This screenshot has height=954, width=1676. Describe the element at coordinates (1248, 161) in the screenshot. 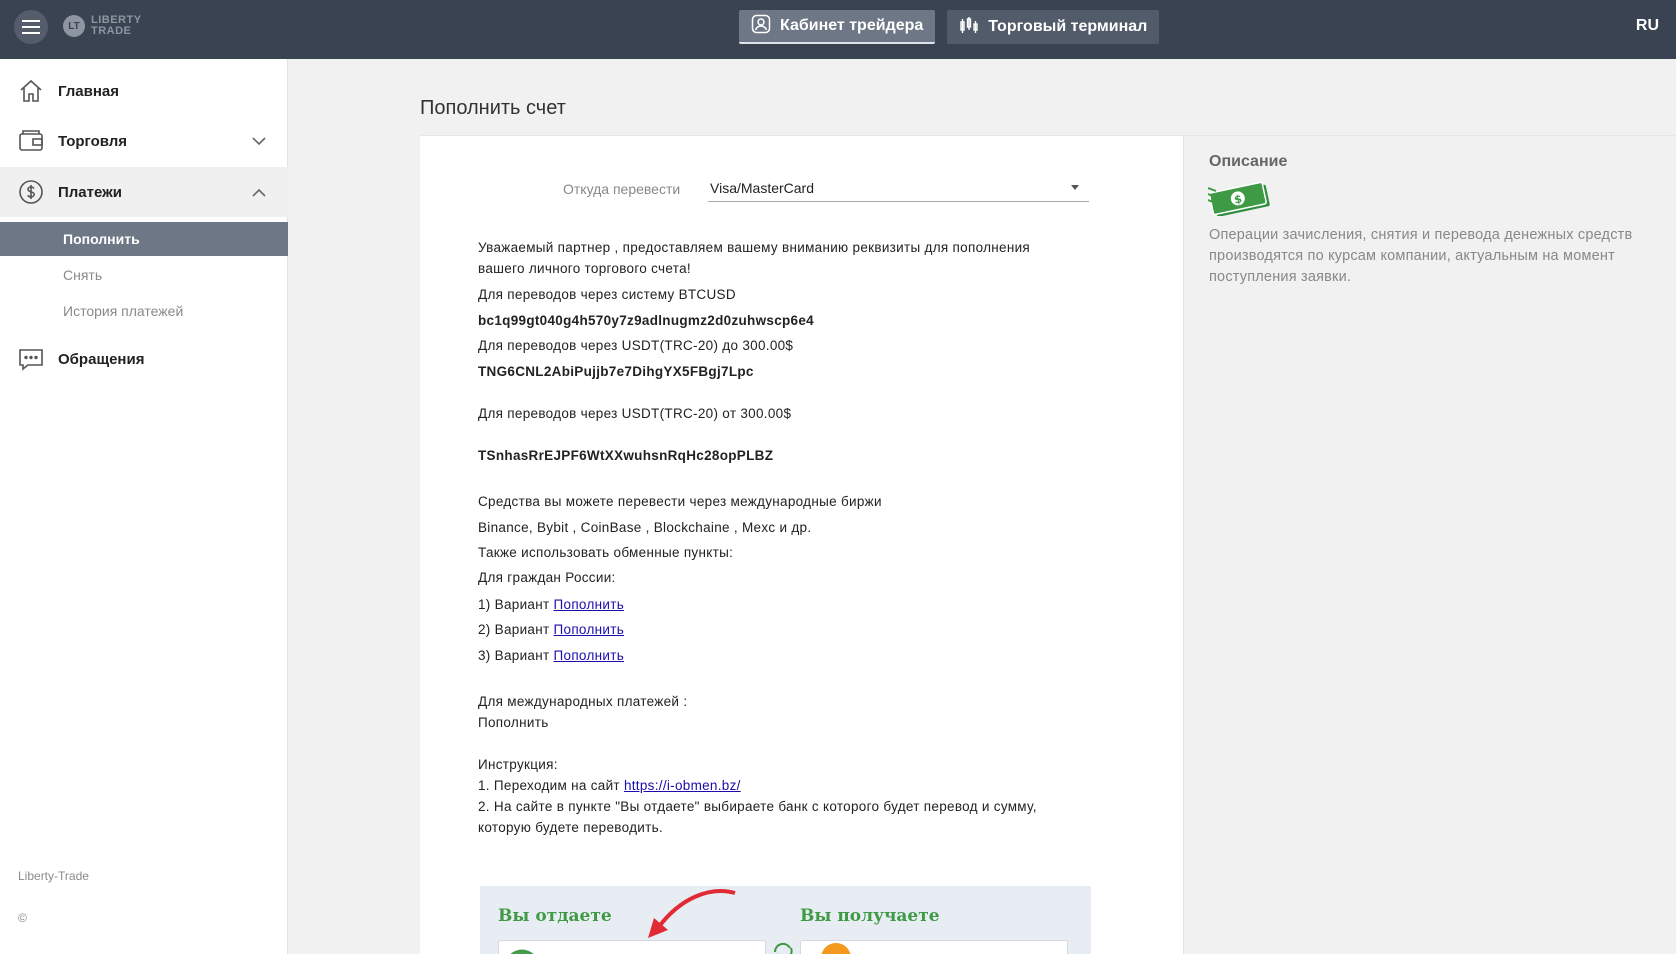

I see `description-title: Описание` at that location.